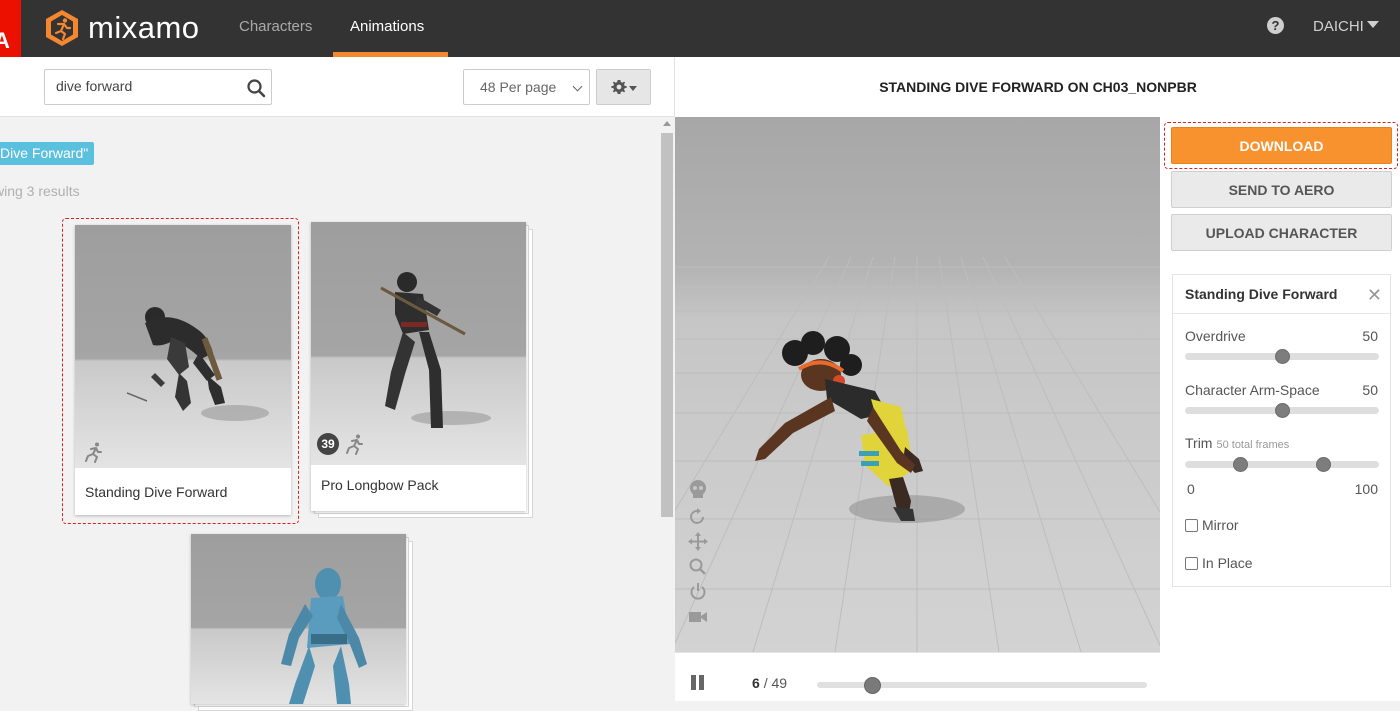 The image size is (1400, 711). What do you see at coordinates (1281, 189) in the screenshot?
I see `send-to-aero-button: SEND TO AERO` at bounding box center [1281, 189].